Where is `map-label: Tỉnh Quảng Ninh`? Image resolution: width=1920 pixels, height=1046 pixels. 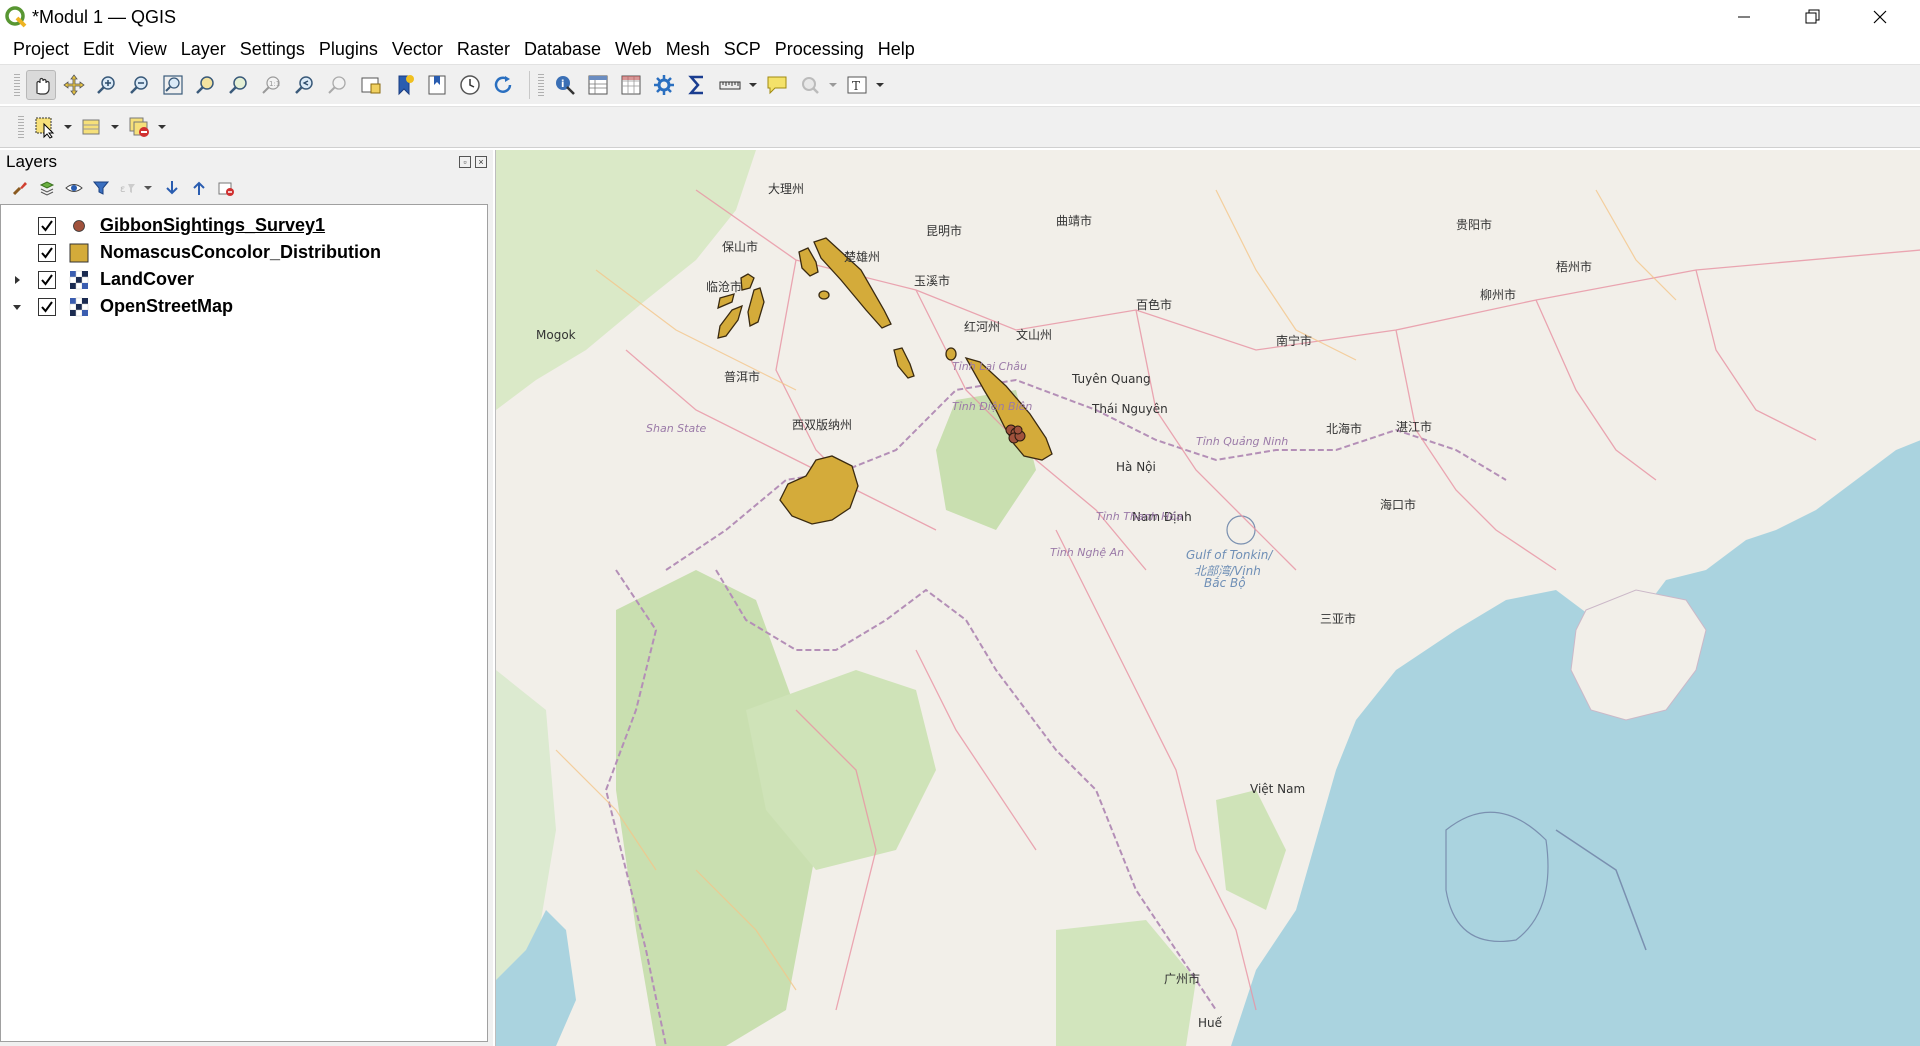
map-label: Tỉnh Quảng Ninh is located at coordinates (1242, 441).